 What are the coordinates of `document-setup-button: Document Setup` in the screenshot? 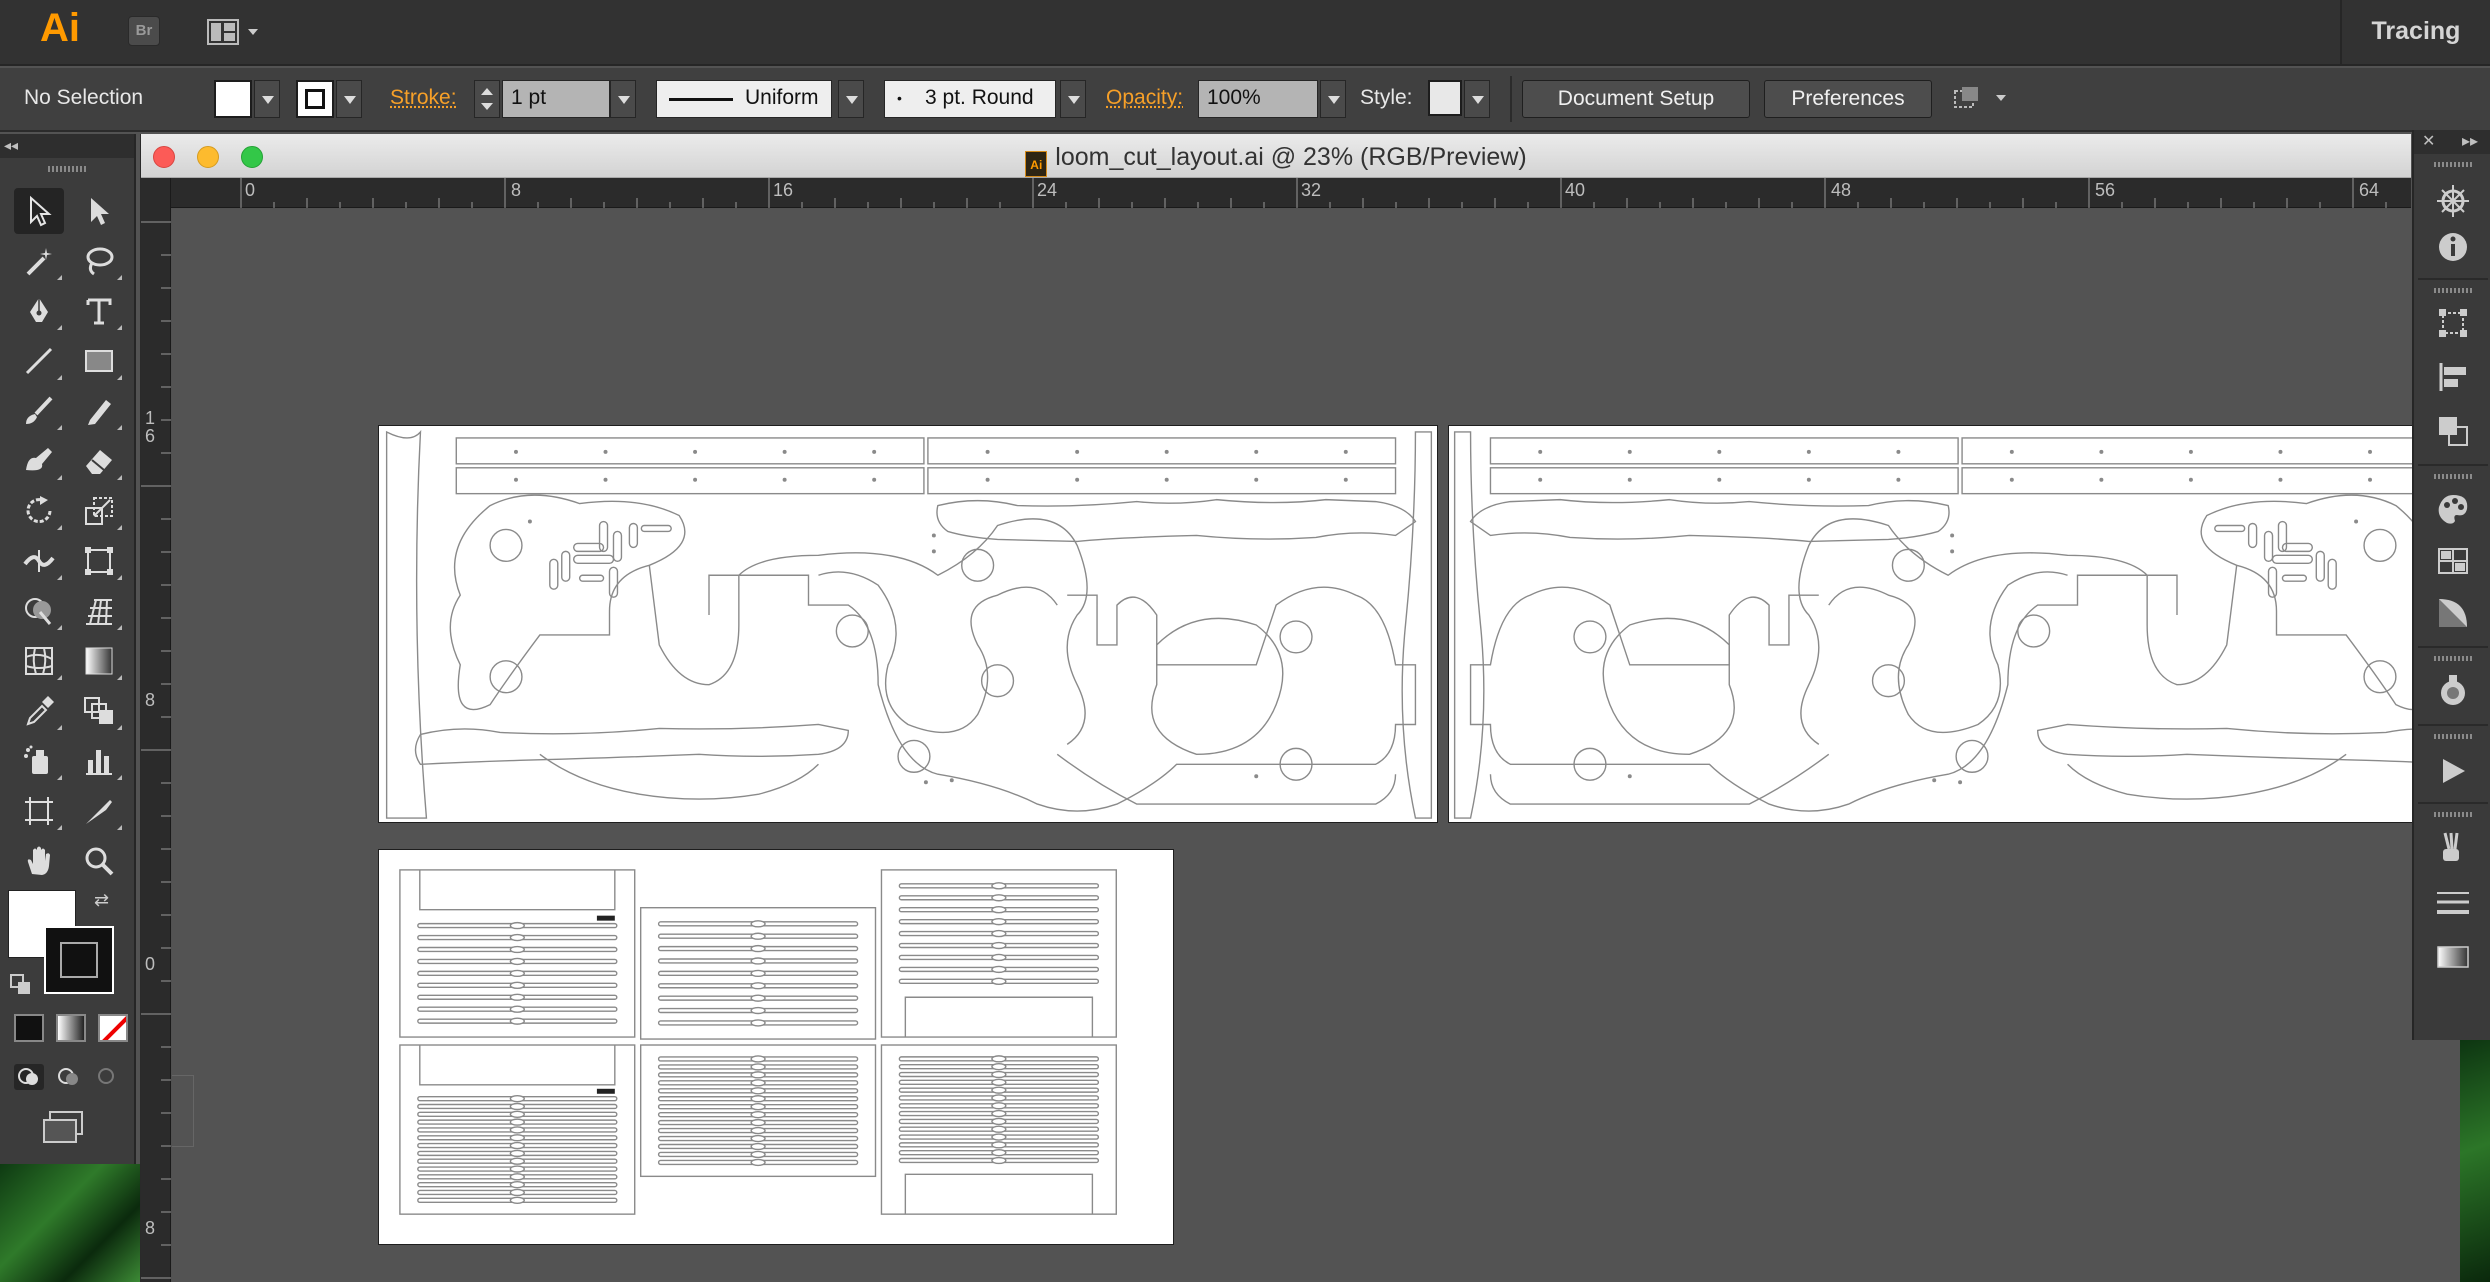 It's located at (1636, 99).